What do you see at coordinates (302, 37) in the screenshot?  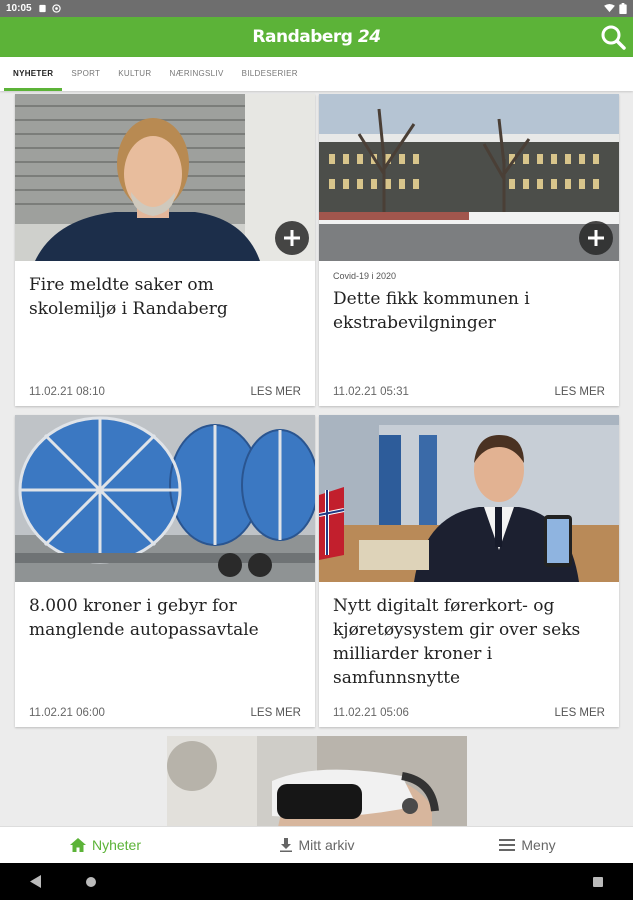 I see `brand-name: Randaberg` at bounding box center [302, 37].